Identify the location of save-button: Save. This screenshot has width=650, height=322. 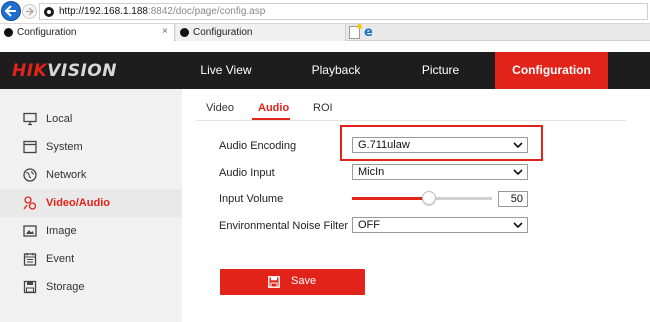
(292, 282).